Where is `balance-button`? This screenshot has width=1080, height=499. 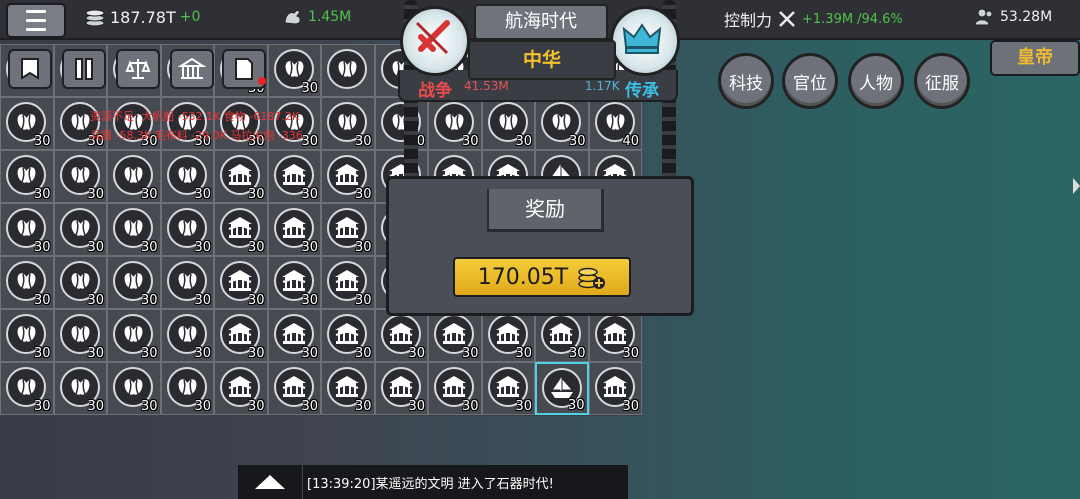
balance-button is located at coordinates (138, 69).